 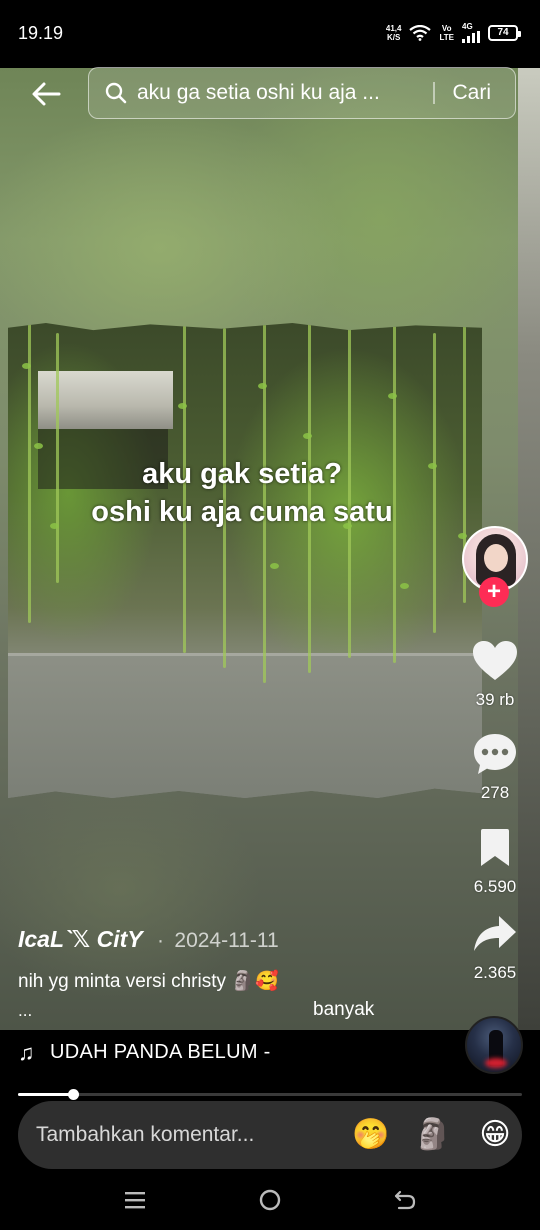 I want to click on status-indicators: 41,4 K/S Vo LTE 4G 74, so click(x=453, y=32).